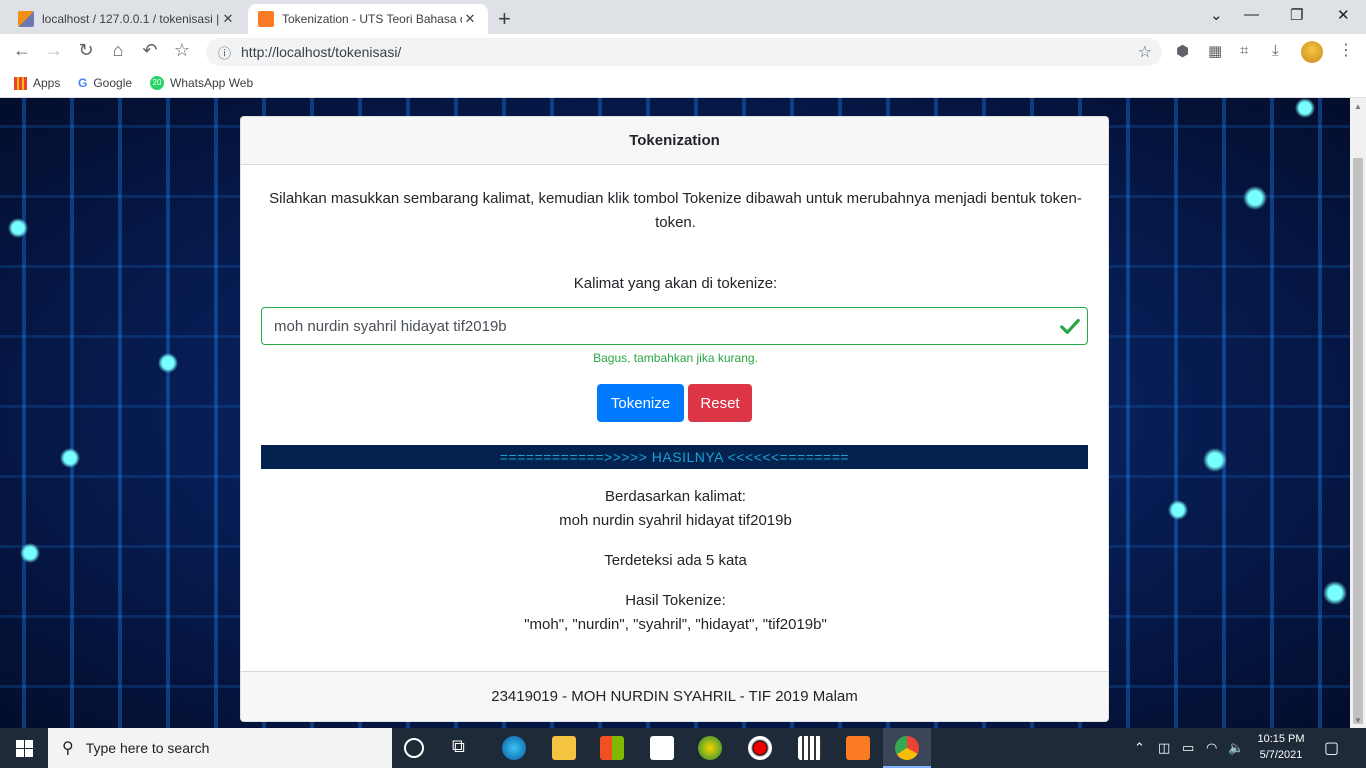  I want to click on tokenize-button: Tokenize, so click(640, 403).